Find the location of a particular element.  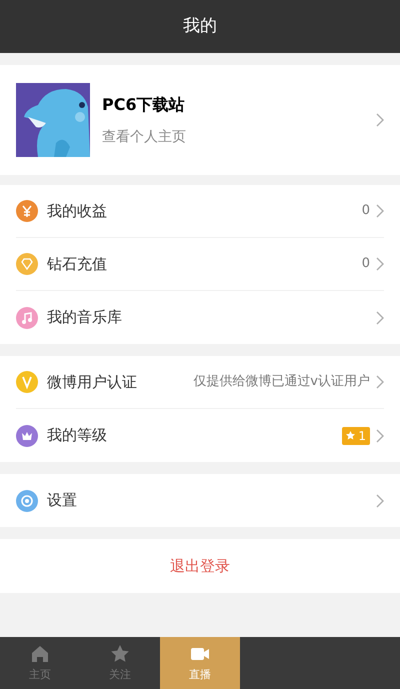

settings-icon is located at coordinates (27, 501).